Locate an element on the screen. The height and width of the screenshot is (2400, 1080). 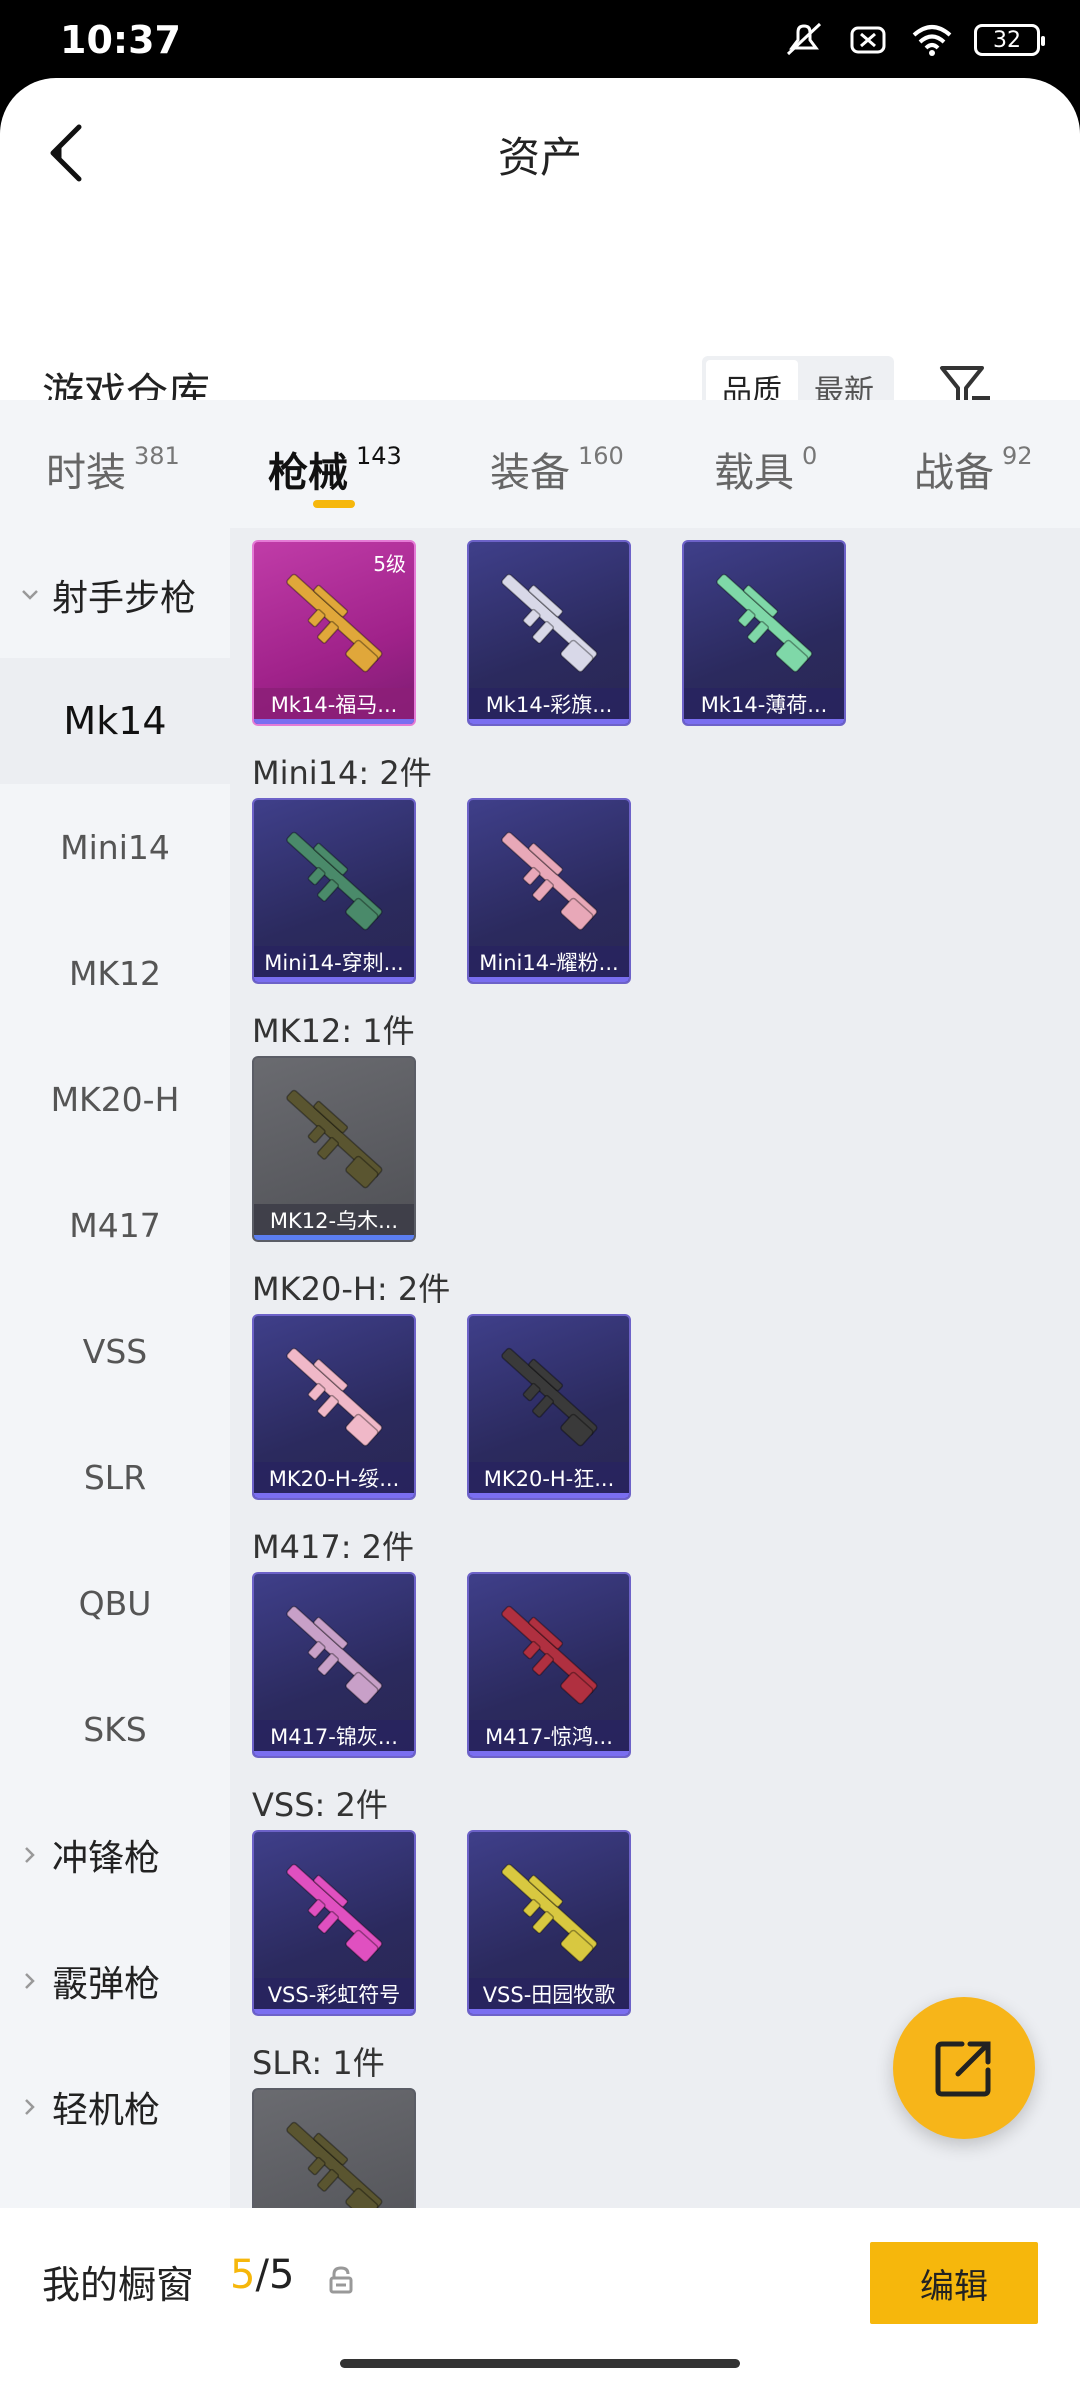
sidebar-item: 冲锋枪 is located at coordinates (115, 1855).